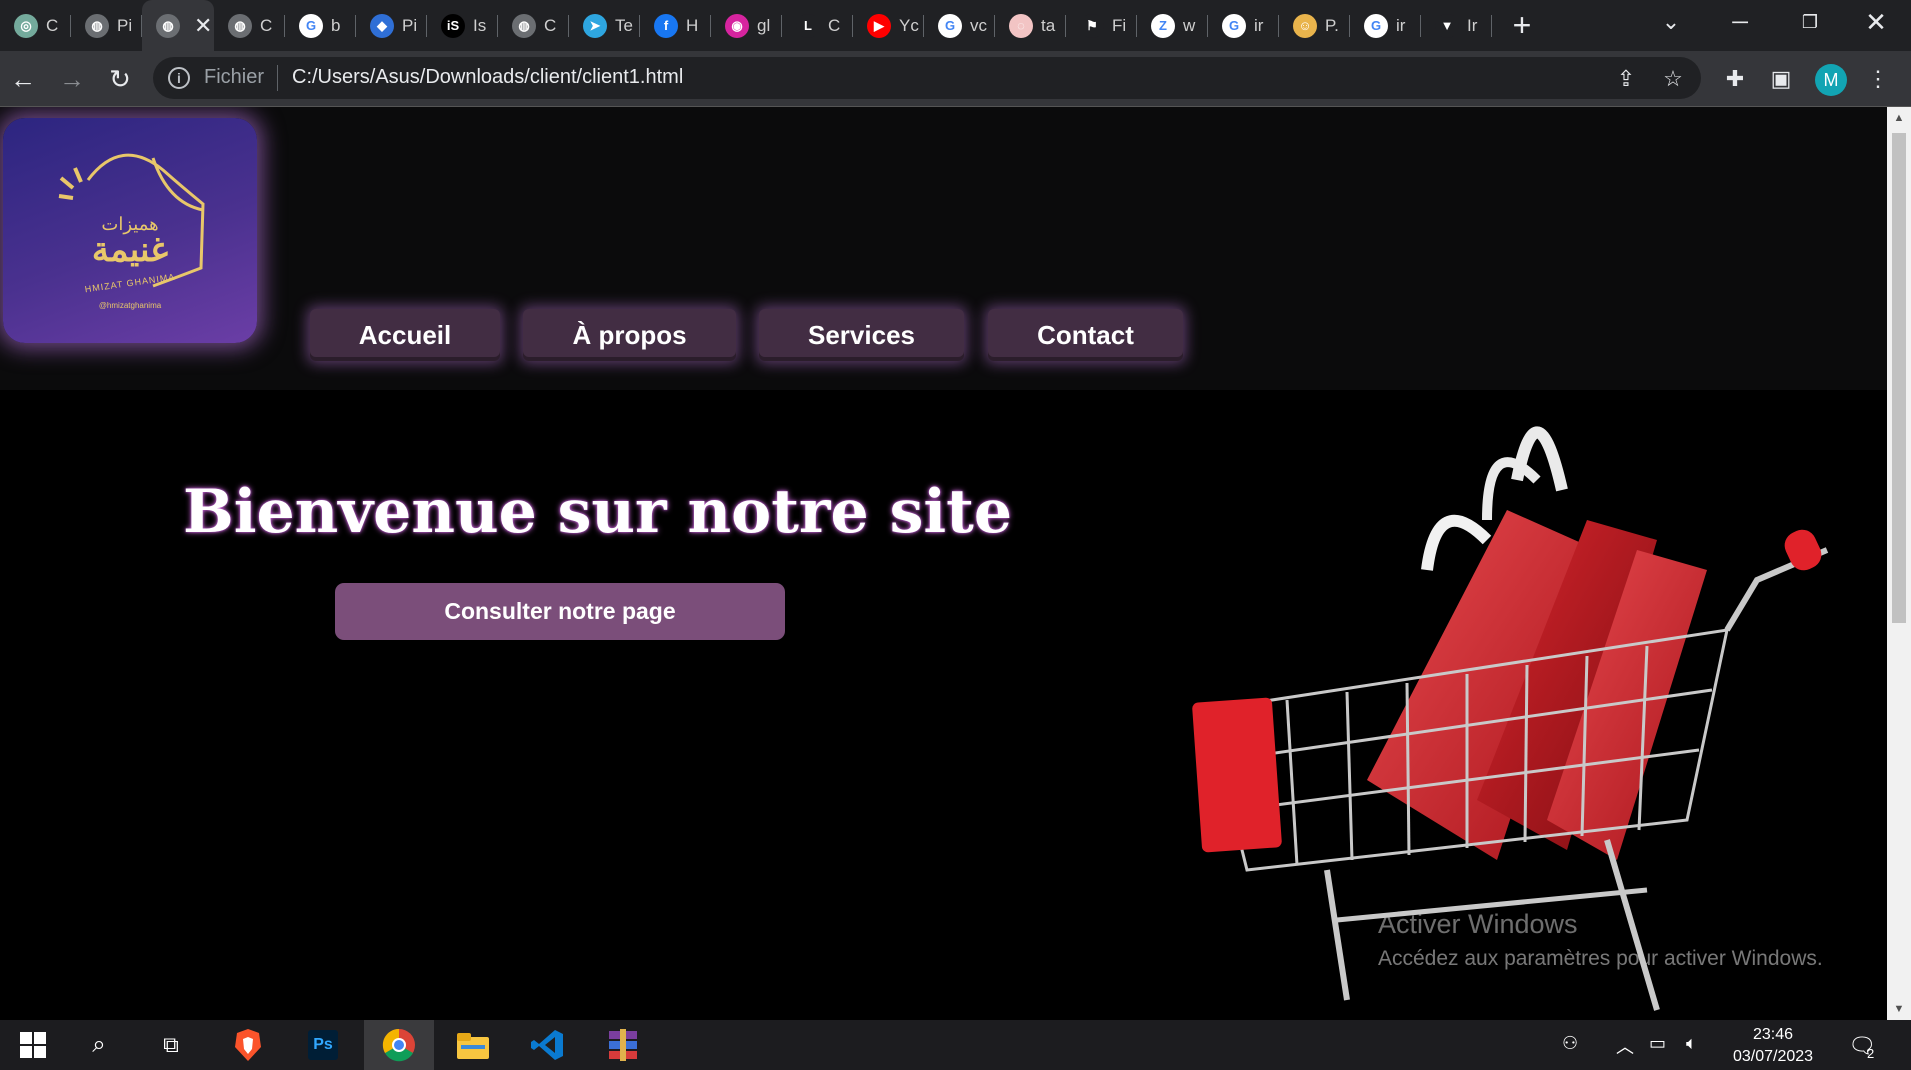  I want to click on tab-title: H, so click(692, 25).